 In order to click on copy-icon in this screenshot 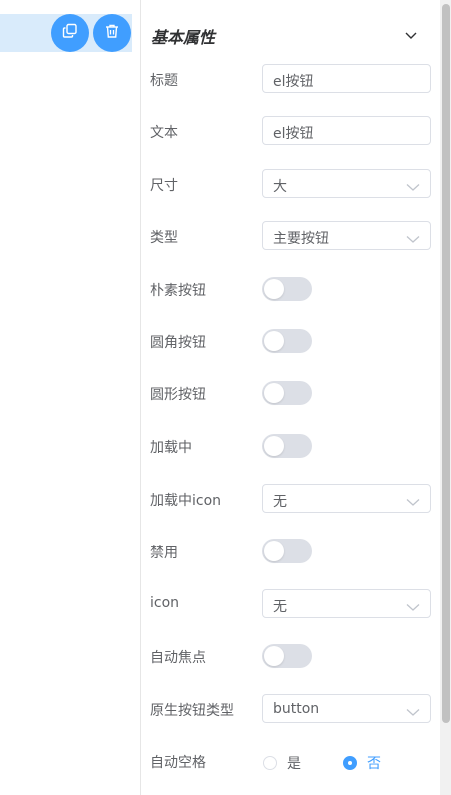, I will do `click(70, 33)`.